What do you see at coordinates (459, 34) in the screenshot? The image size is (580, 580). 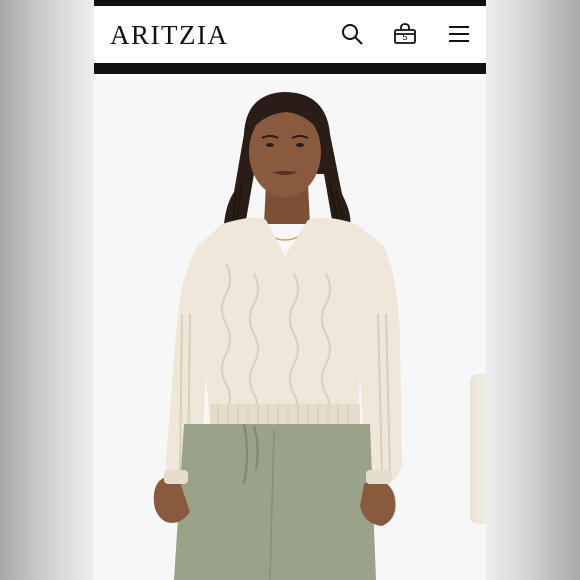 I see `hamburger-menu-icon` at bounding box center [459, 34].